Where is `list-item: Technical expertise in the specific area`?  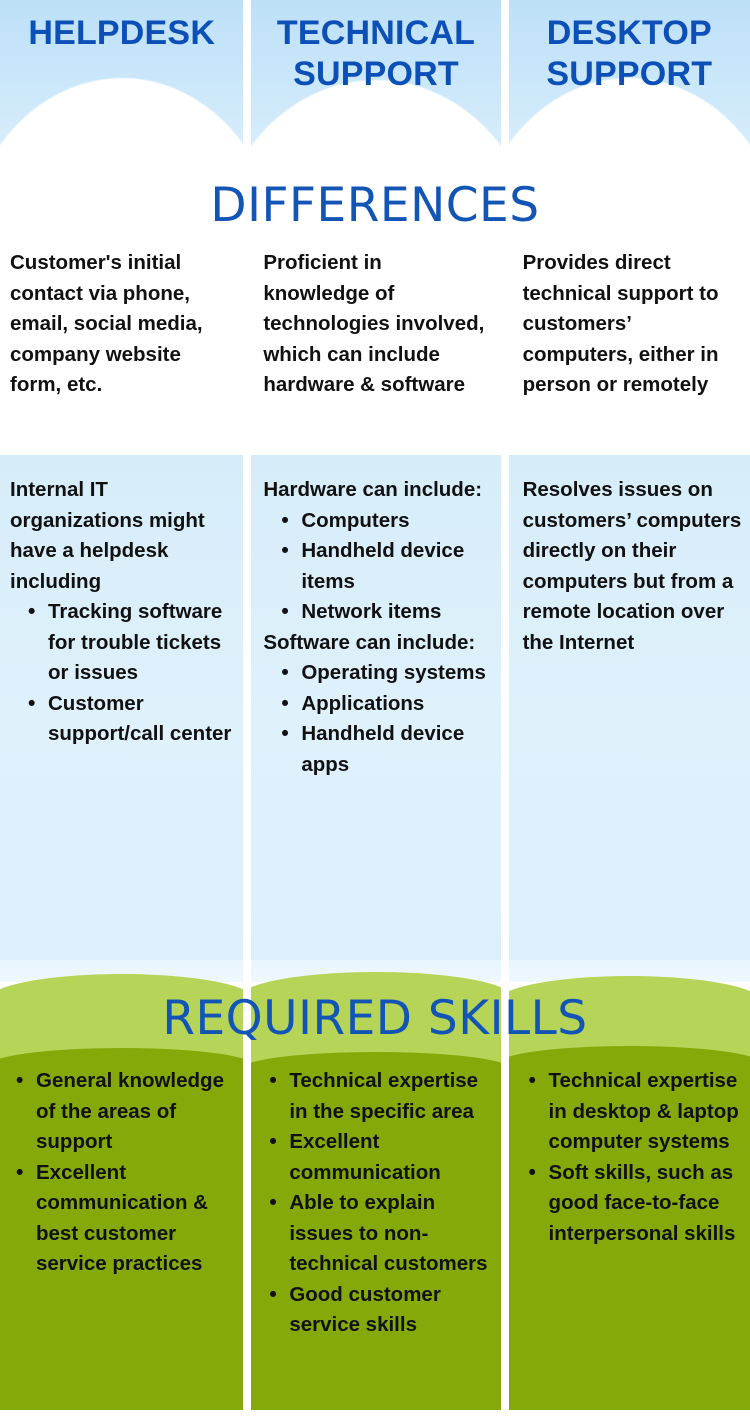
list-item: Technical expertise in the specific area is located at coordinates (373, 1096).